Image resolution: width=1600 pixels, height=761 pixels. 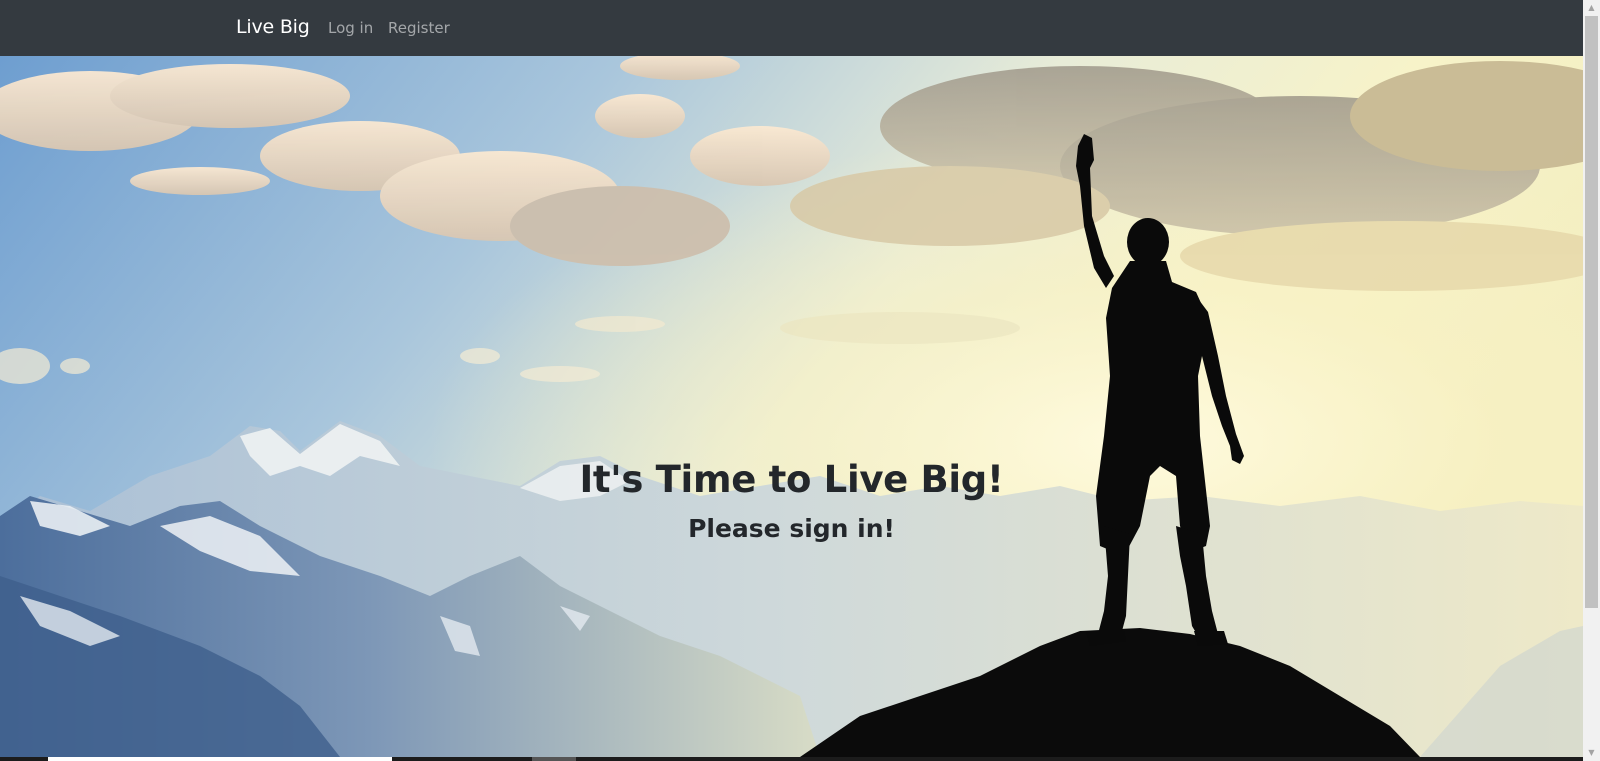 What do you see at coordinates (1591, 753) in the screenshot?
I see `scroll-down-arrow-icon: ▼` at bounding box center [1591, 753].